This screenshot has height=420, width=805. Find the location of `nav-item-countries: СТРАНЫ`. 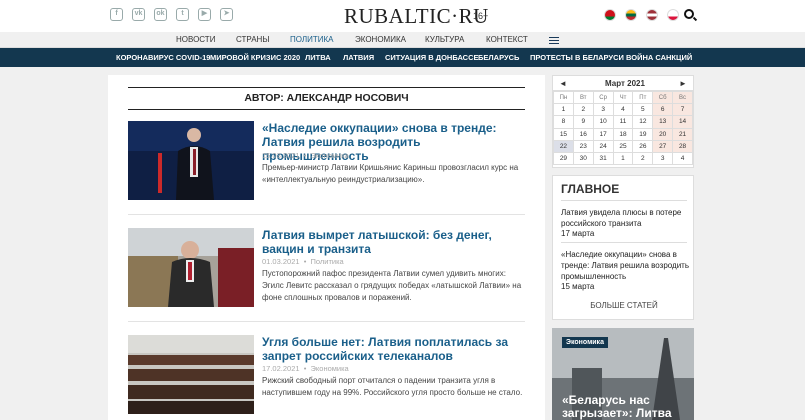

nav-item-countries: СТРАНЫ is located at coordinates (252, 39).